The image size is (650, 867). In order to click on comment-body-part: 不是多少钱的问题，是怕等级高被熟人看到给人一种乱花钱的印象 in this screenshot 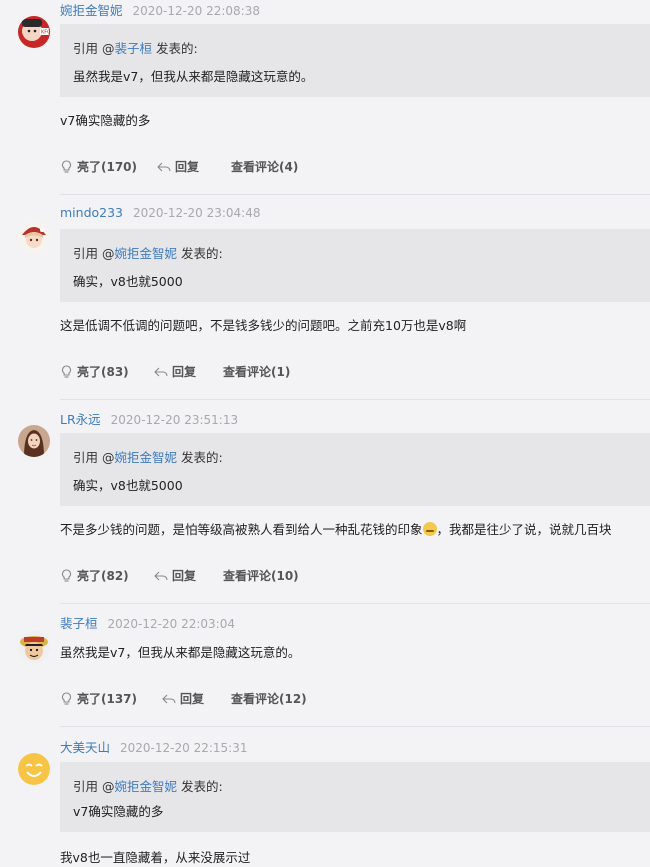, I will do `click(241, 529)`.